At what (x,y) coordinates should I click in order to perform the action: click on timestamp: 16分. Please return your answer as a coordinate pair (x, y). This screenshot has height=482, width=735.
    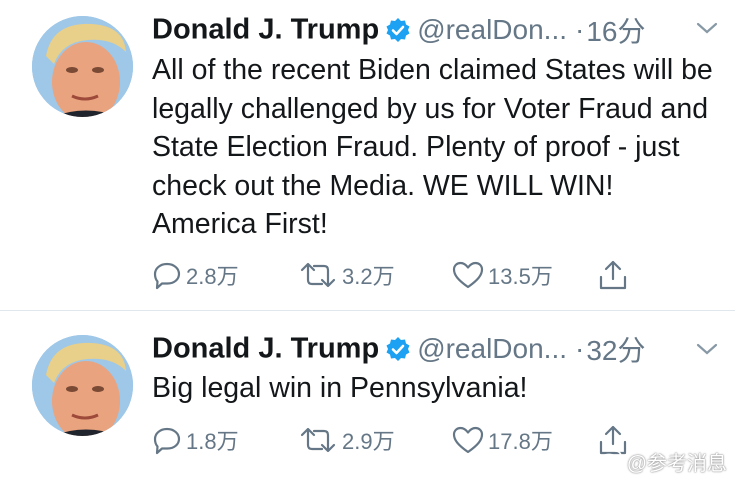
    Looking at the image, I should click on (615, 31).